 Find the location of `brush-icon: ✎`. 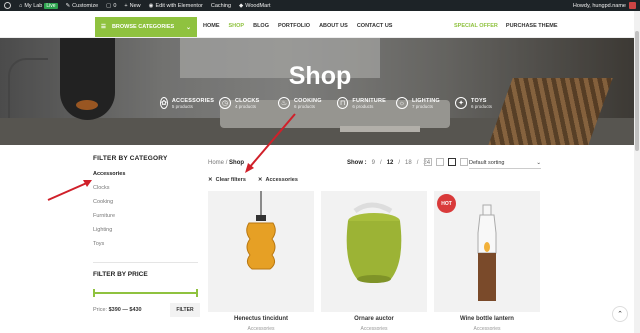

brush-icon: ✎ is located at coordinates (68, 5).